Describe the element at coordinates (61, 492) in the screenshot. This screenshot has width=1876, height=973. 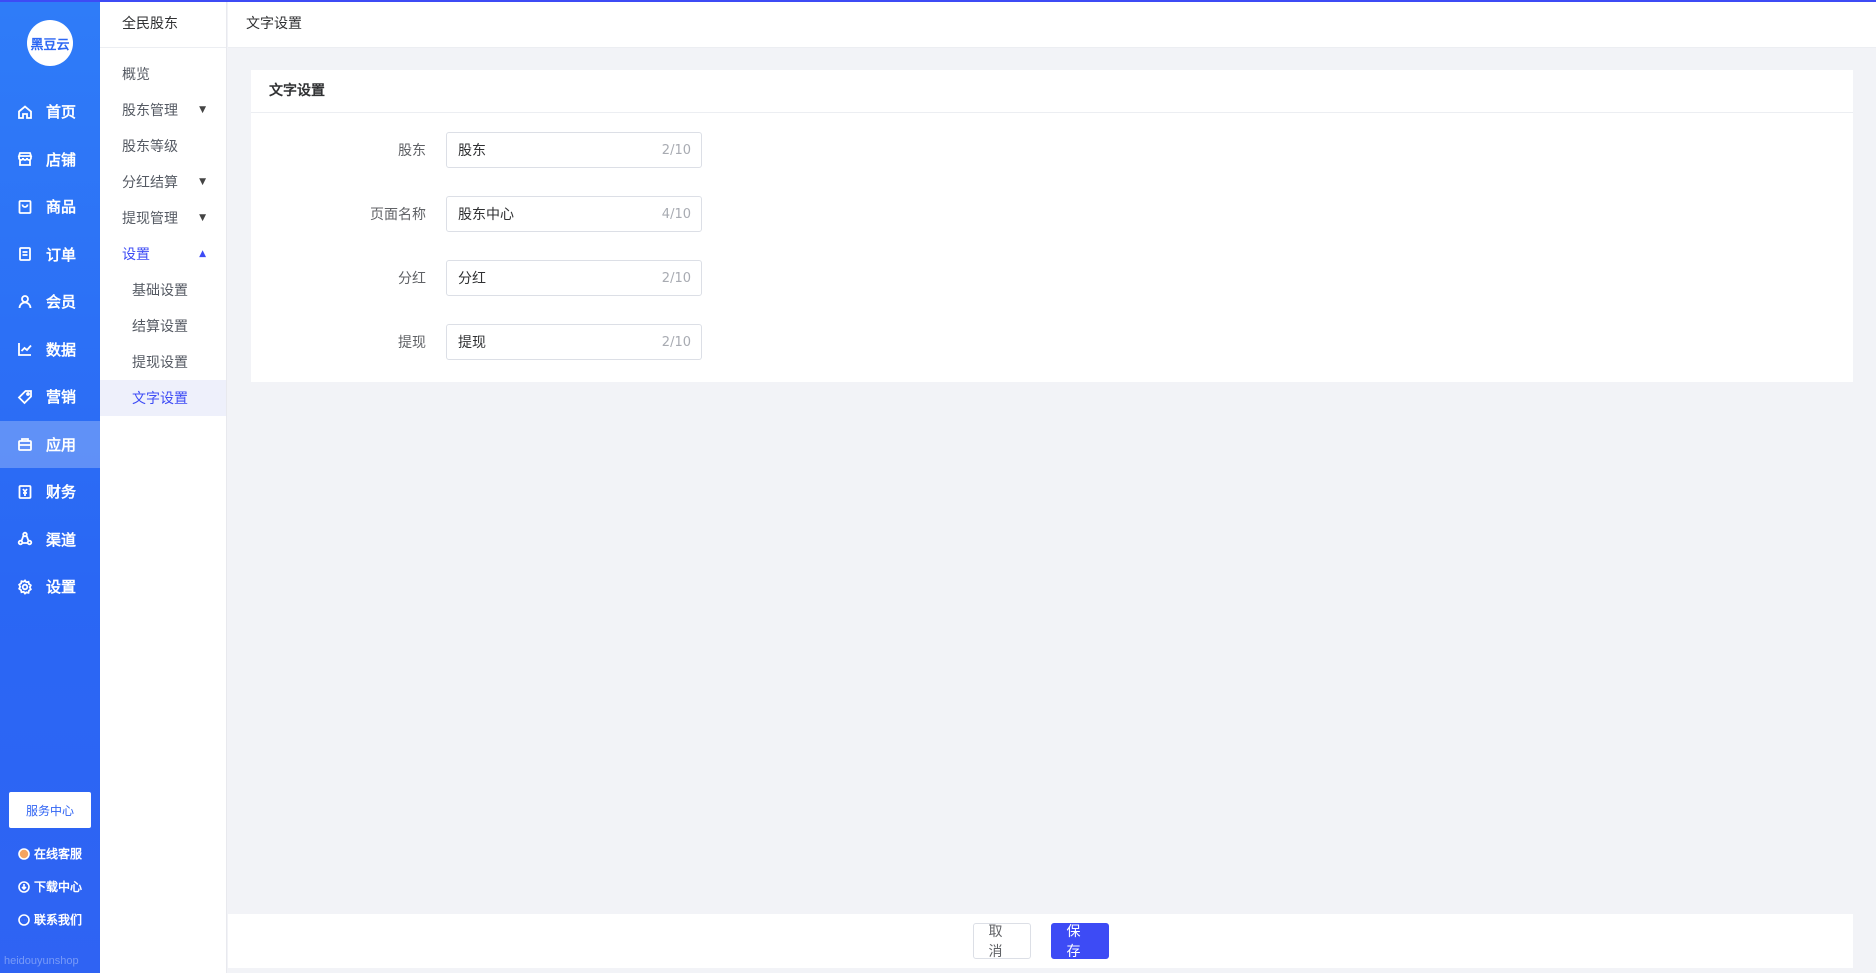
I see `nav-item-label: 财务` at that location.